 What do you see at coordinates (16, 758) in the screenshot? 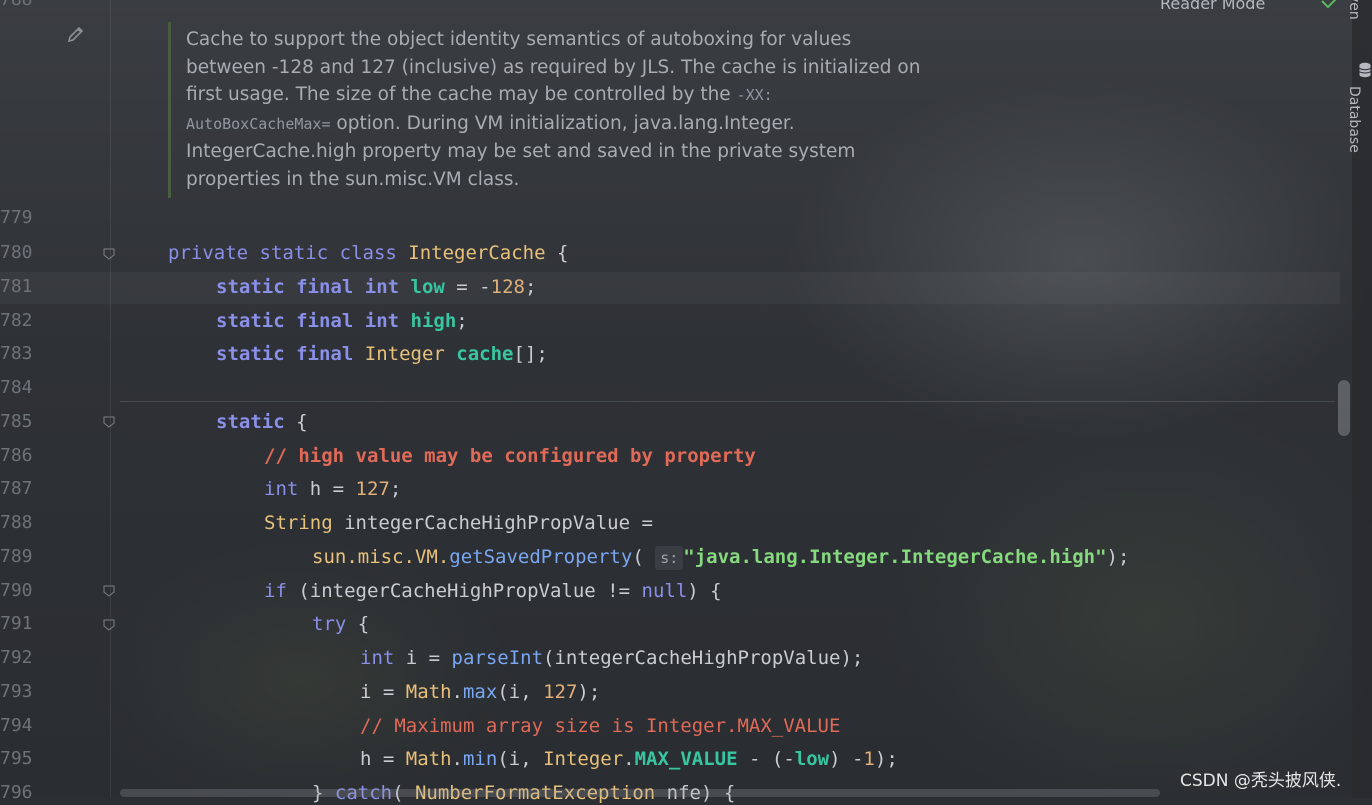
I see `line-number: 795` at bounding box center [16, 758].